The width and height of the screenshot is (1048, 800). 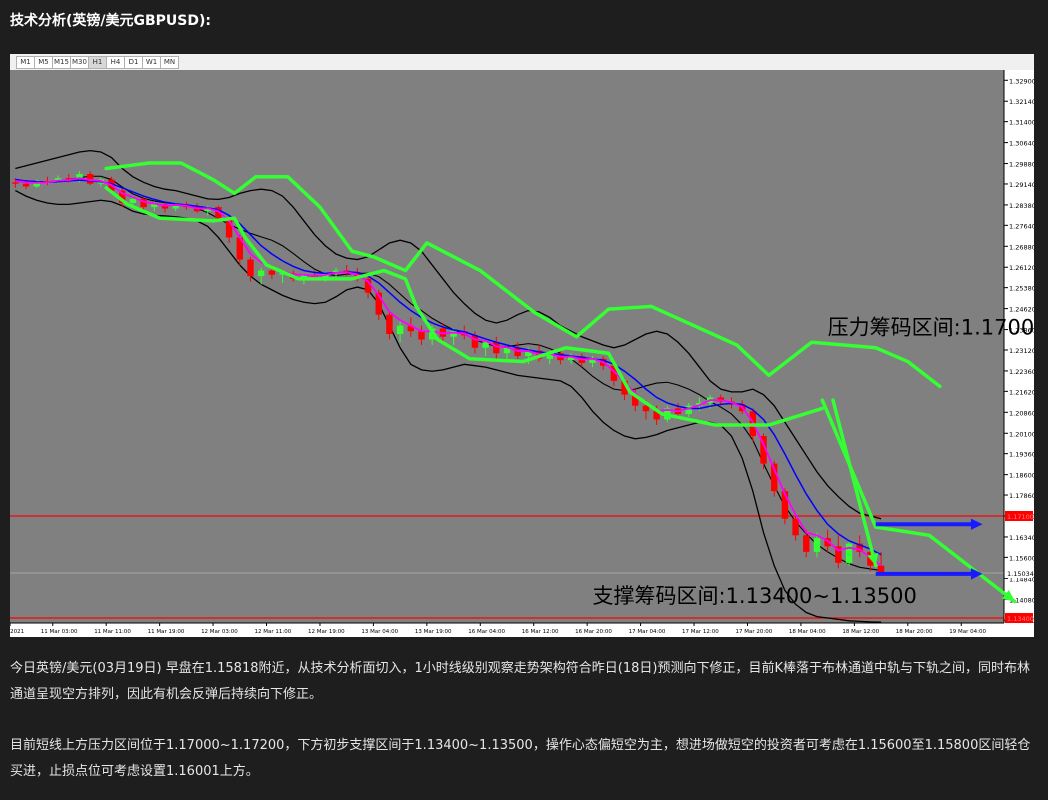 What do you see at coordinates (1021, 206) in the screenshot?
I see `y-tick-label: 1.28380` at bounding box center [1021, 206].